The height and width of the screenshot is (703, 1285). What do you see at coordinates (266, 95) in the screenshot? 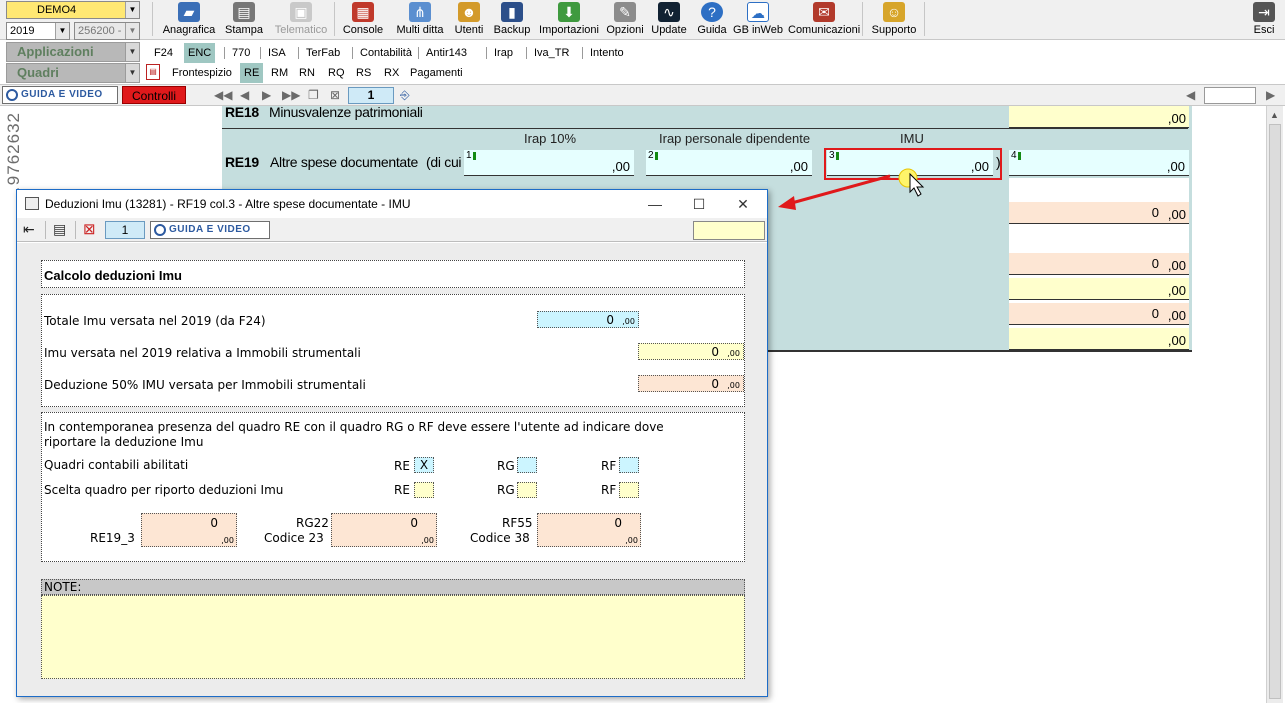
I see `next-page-icon: ▶` at bounding box center [266, 95].